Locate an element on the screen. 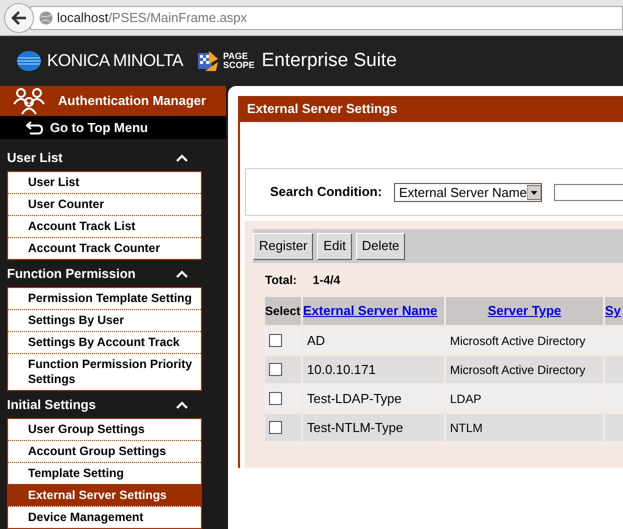  search-label: Search Condition: is located at coordinates (326, 192).